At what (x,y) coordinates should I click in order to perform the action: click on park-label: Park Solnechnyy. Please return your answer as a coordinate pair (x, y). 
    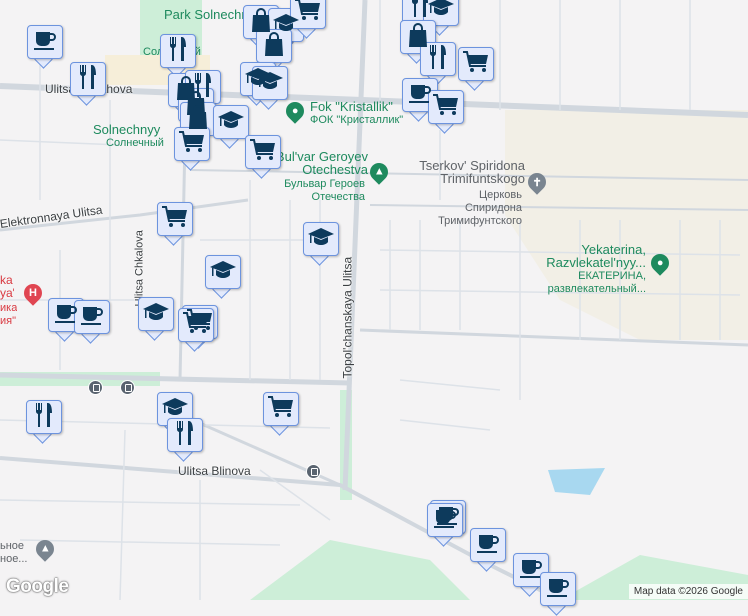
    Looking at the image, I should click on (213, 14).